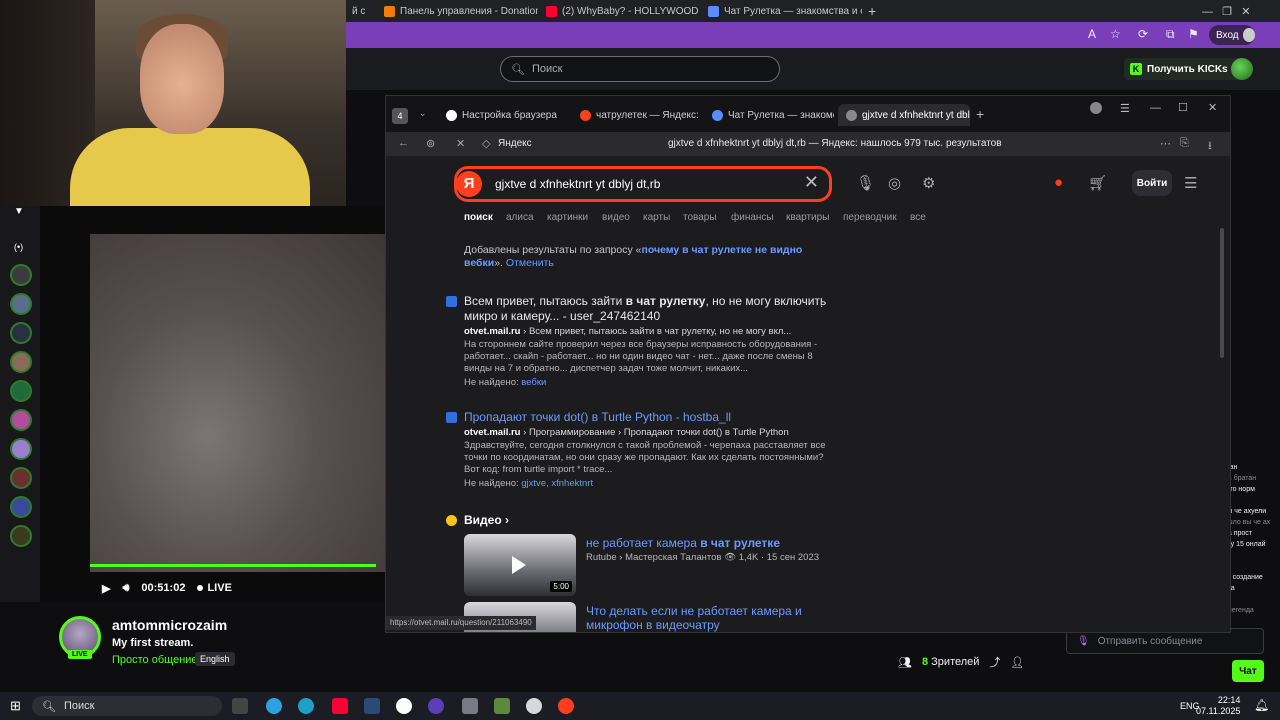  Describe the element at coordinates (807, 217) in the screenshot. I see `search-nav-item: квартиры` at that location.